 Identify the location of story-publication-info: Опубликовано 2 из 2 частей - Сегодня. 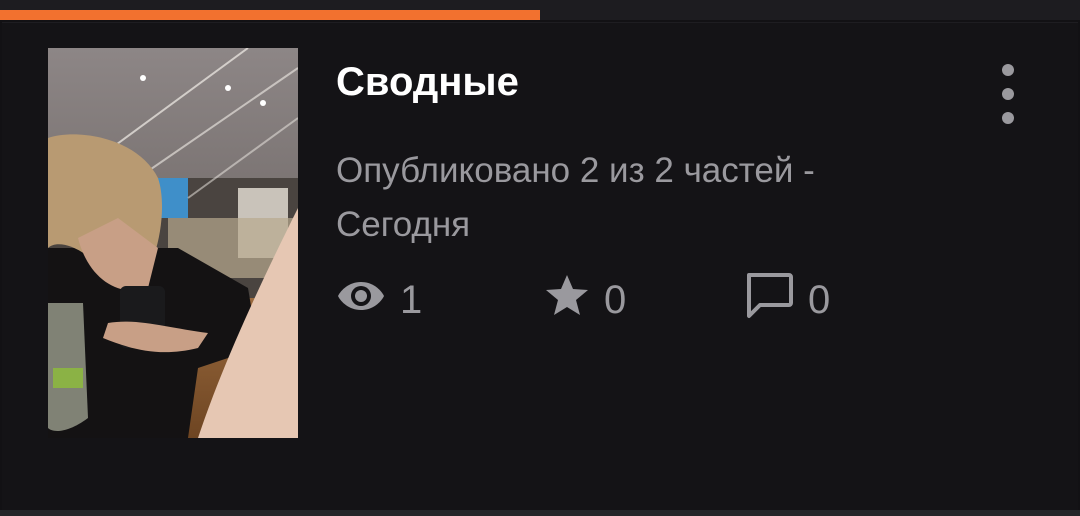
(575, 197).